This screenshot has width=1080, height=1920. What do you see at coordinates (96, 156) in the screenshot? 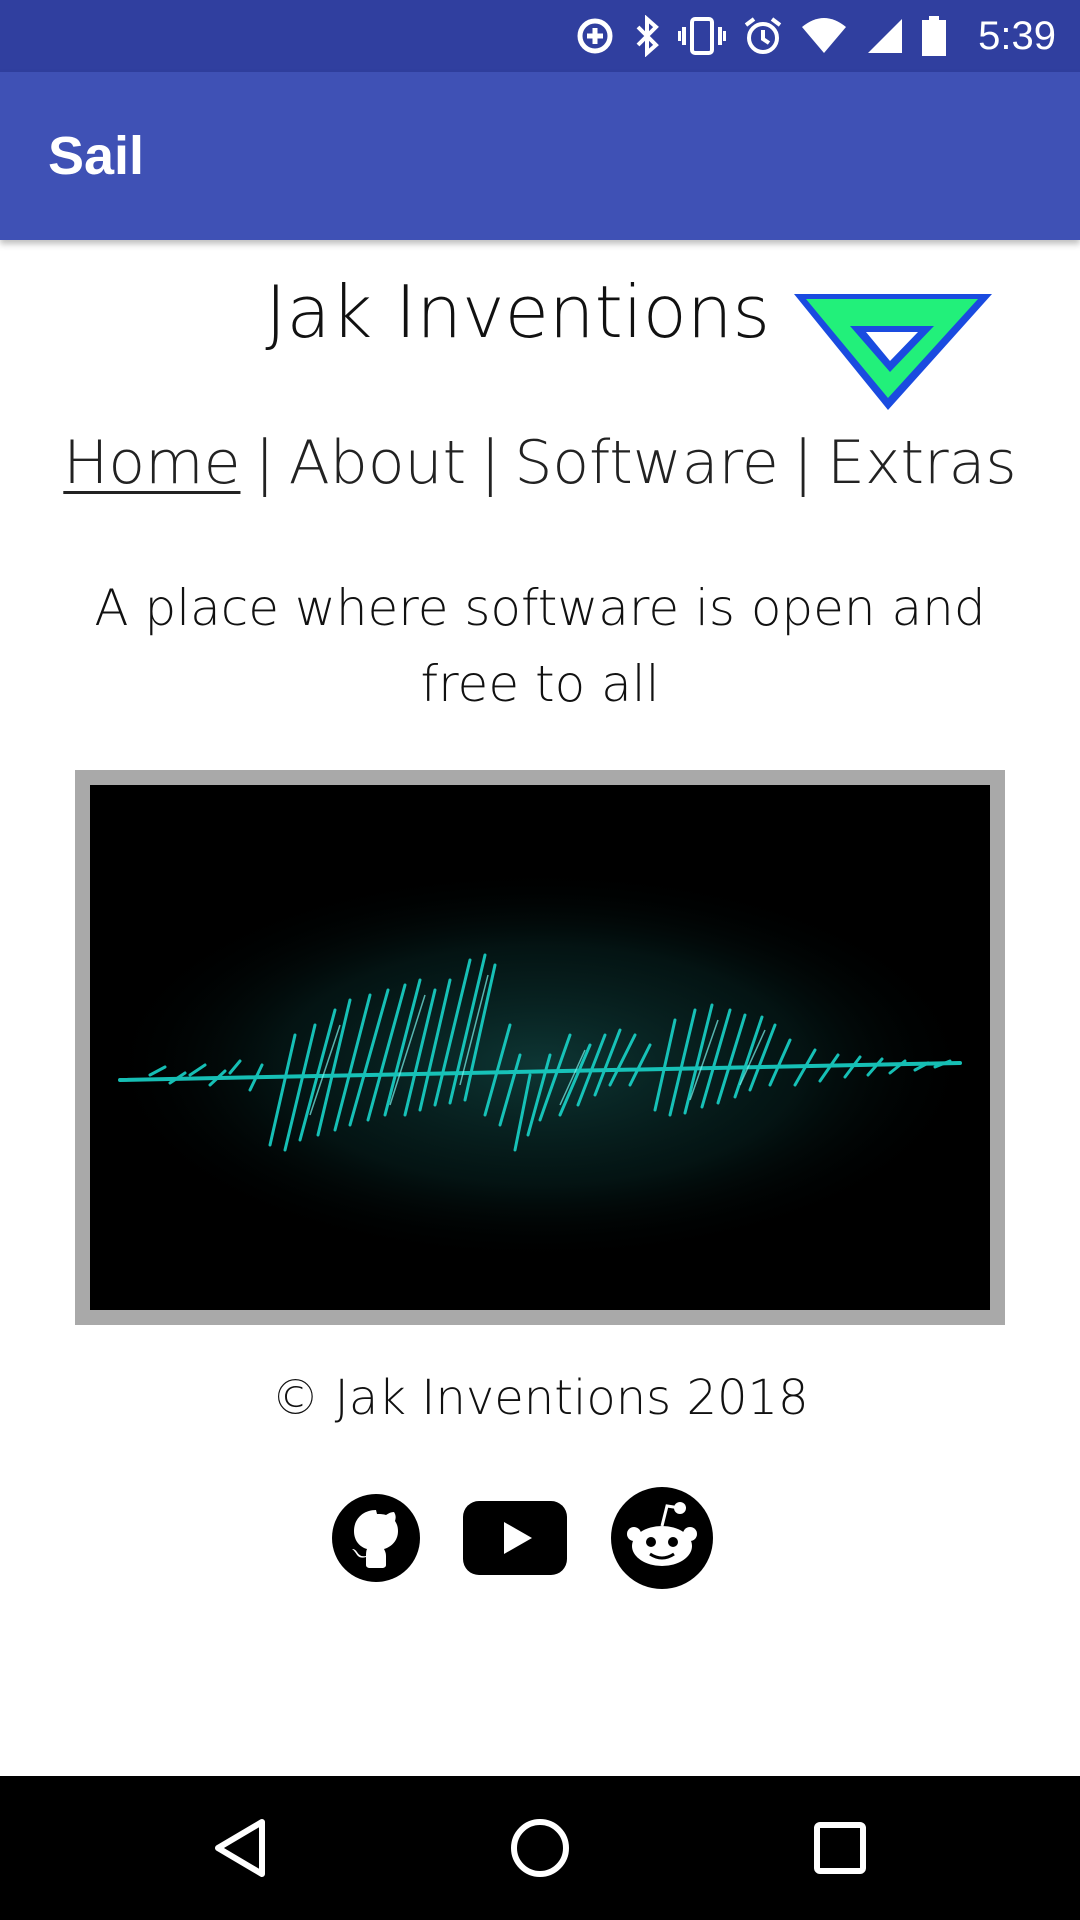
I see `app-title: Sail` at bounding box center [96, 156].